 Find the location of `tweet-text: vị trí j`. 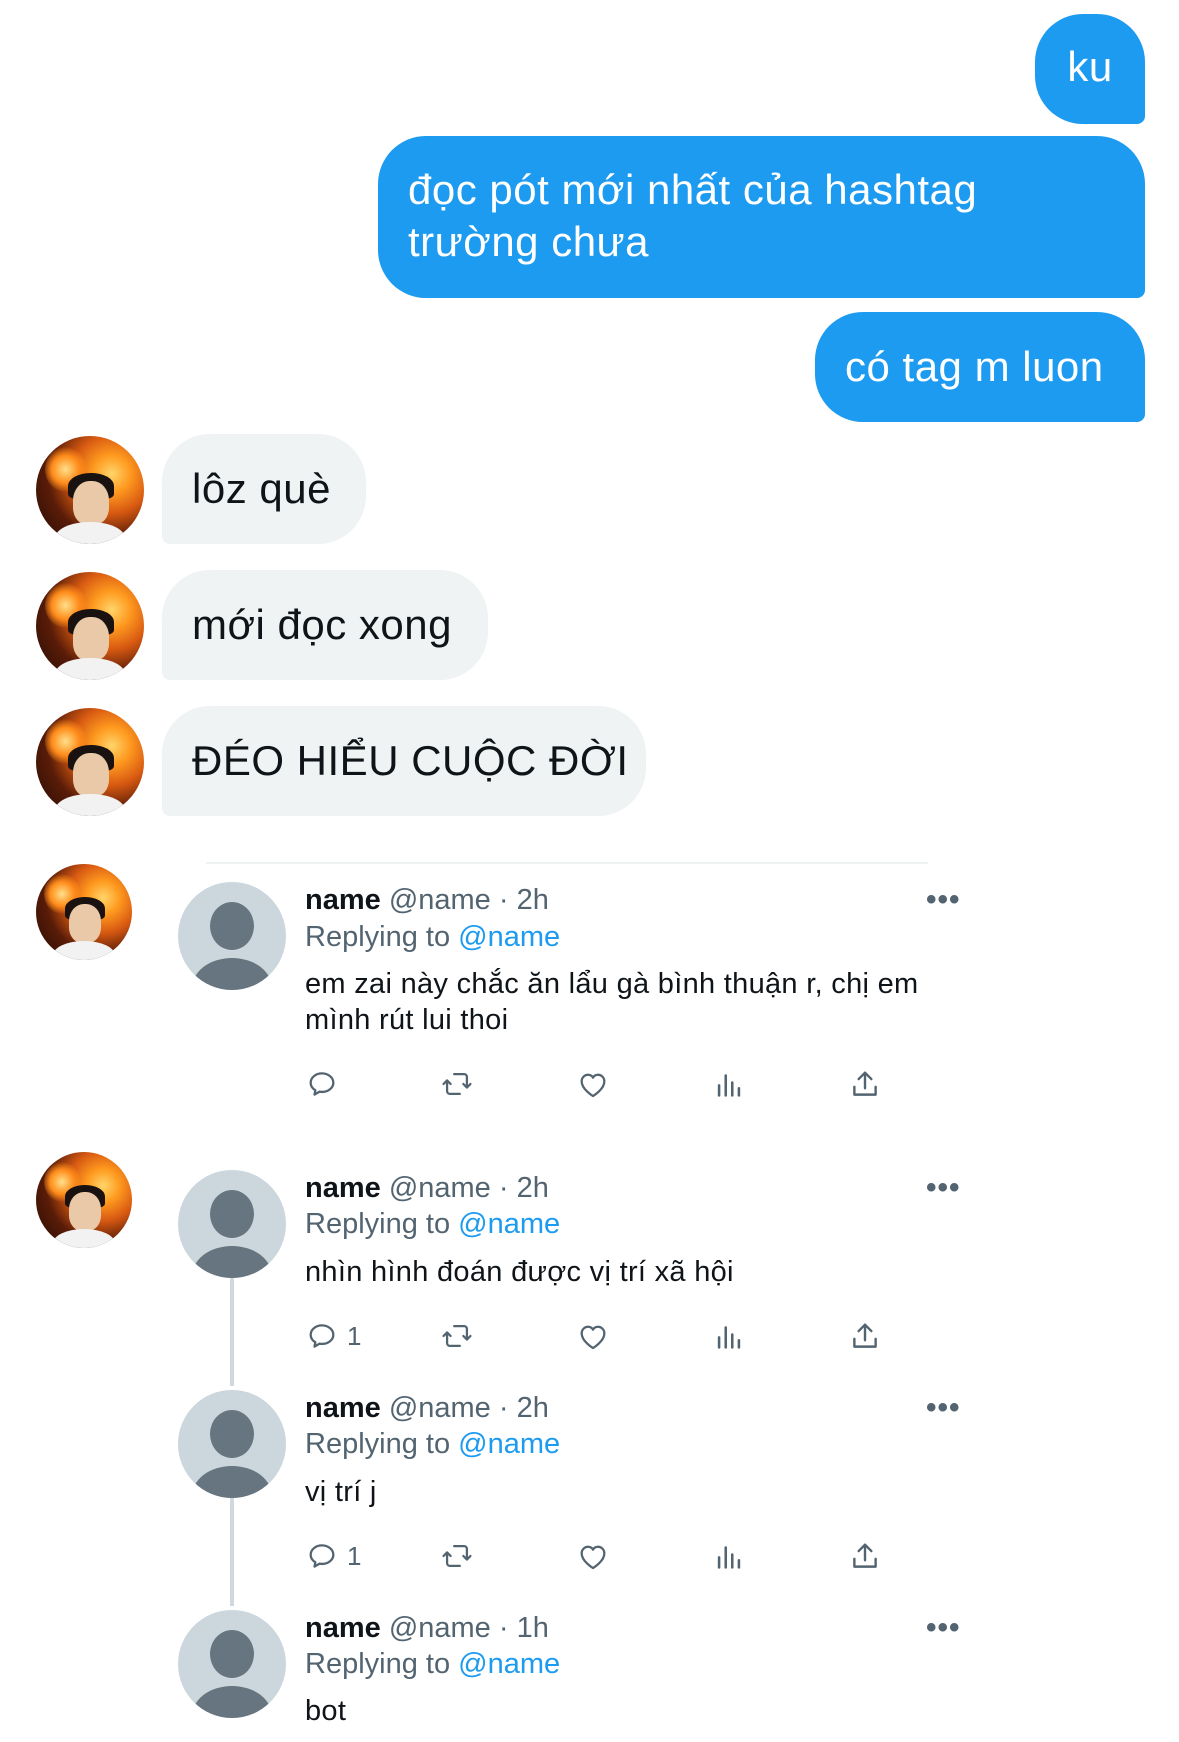

tweet-text: vị trí j is located at coordinates (341, 1492).